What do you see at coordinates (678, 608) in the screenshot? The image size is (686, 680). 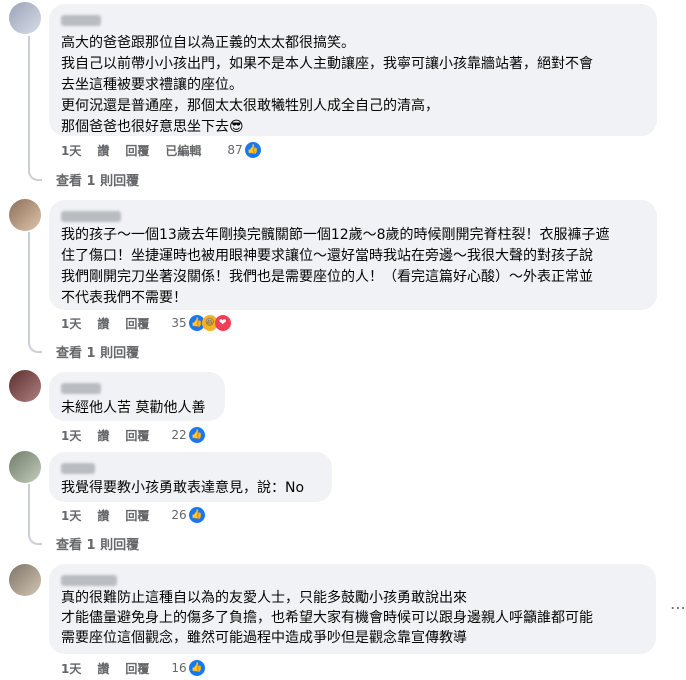 I see `more-options-icon: ⋯` at bounding box center [678, 608].